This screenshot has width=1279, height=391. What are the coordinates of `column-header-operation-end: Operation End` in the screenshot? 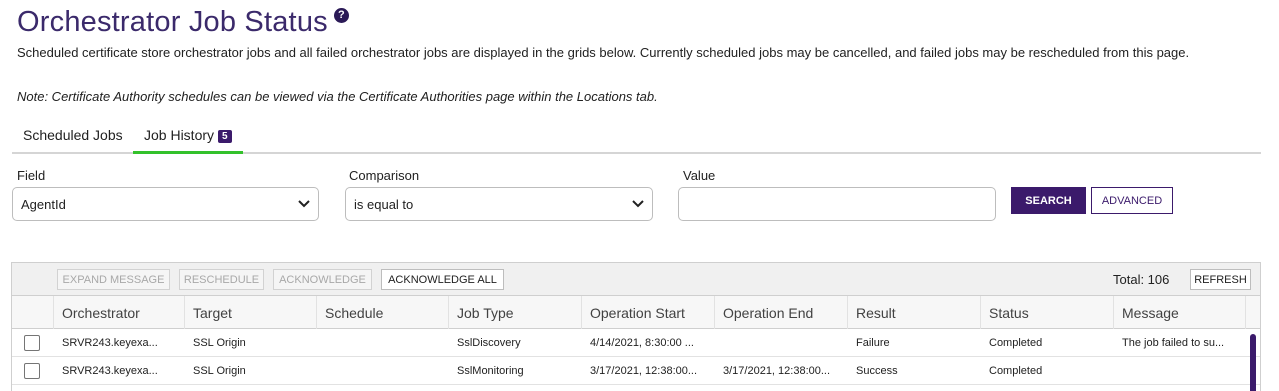 It's located at (781, 312).